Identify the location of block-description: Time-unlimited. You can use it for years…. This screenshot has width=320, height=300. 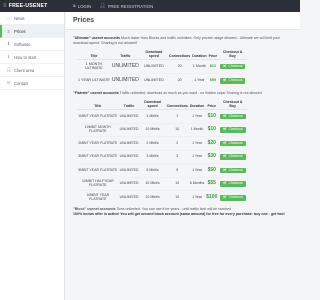
(173, 209).